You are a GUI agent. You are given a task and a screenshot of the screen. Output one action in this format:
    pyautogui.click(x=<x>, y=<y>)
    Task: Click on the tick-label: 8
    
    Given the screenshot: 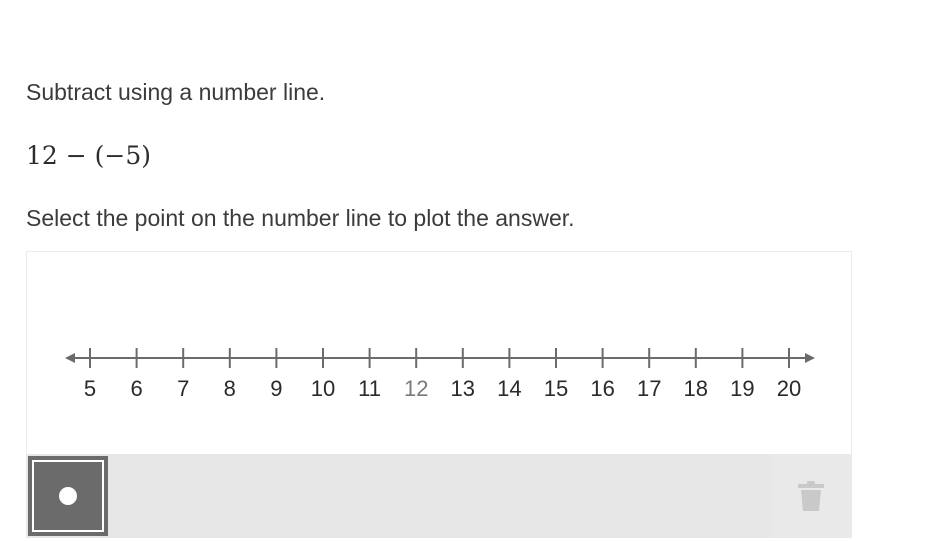 What is the action you would take?
    pyautogui.click(x=230, y=388)
    